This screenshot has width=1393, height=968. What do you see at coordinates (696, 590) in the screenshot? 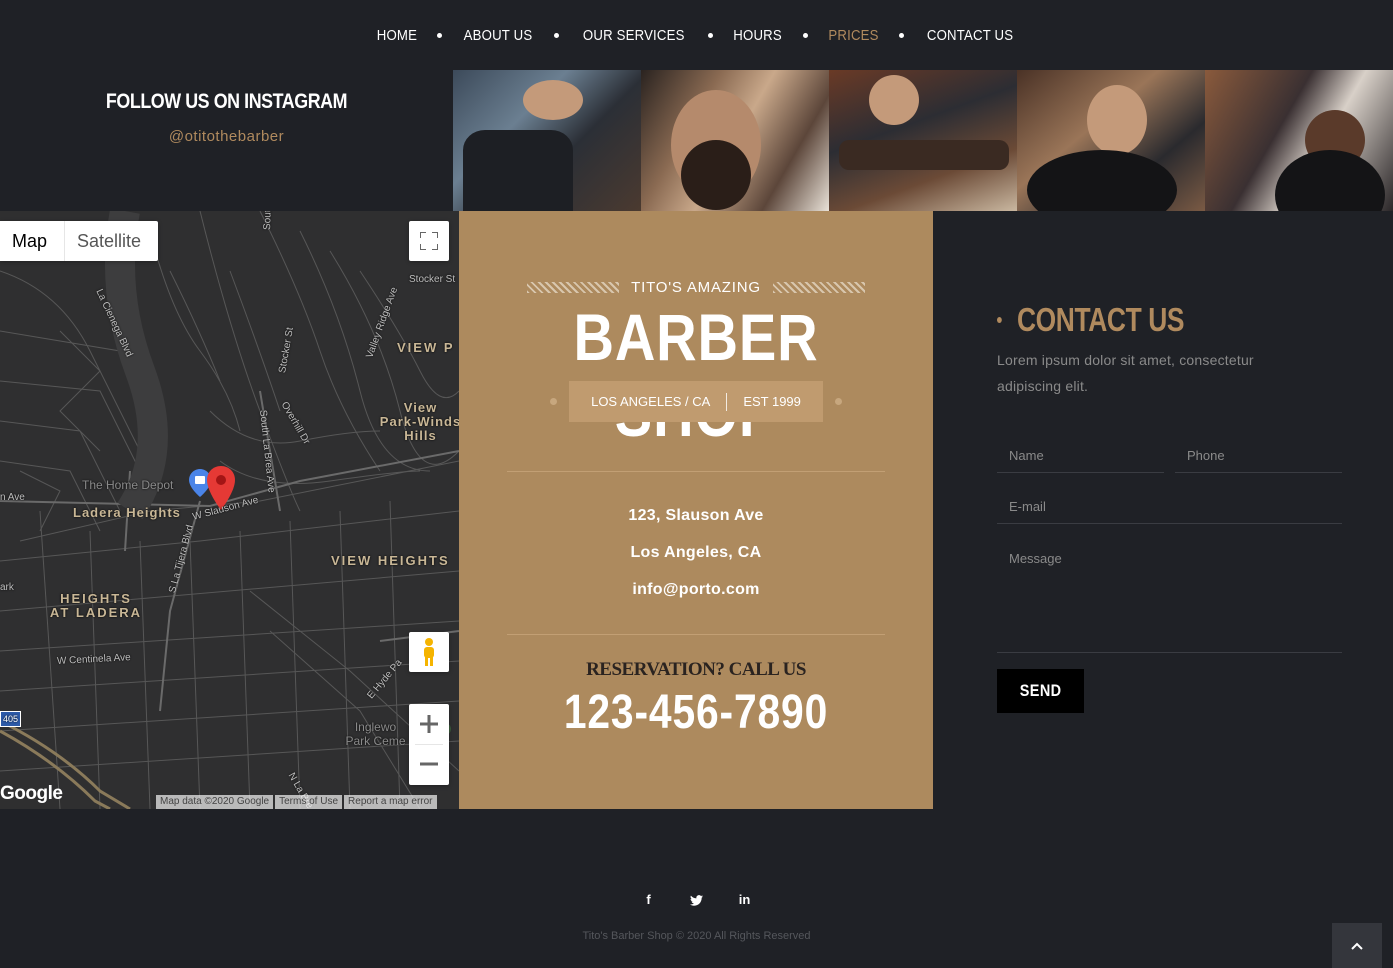
I see `email-link: info@porto.com` at bounding box center [696, 590].